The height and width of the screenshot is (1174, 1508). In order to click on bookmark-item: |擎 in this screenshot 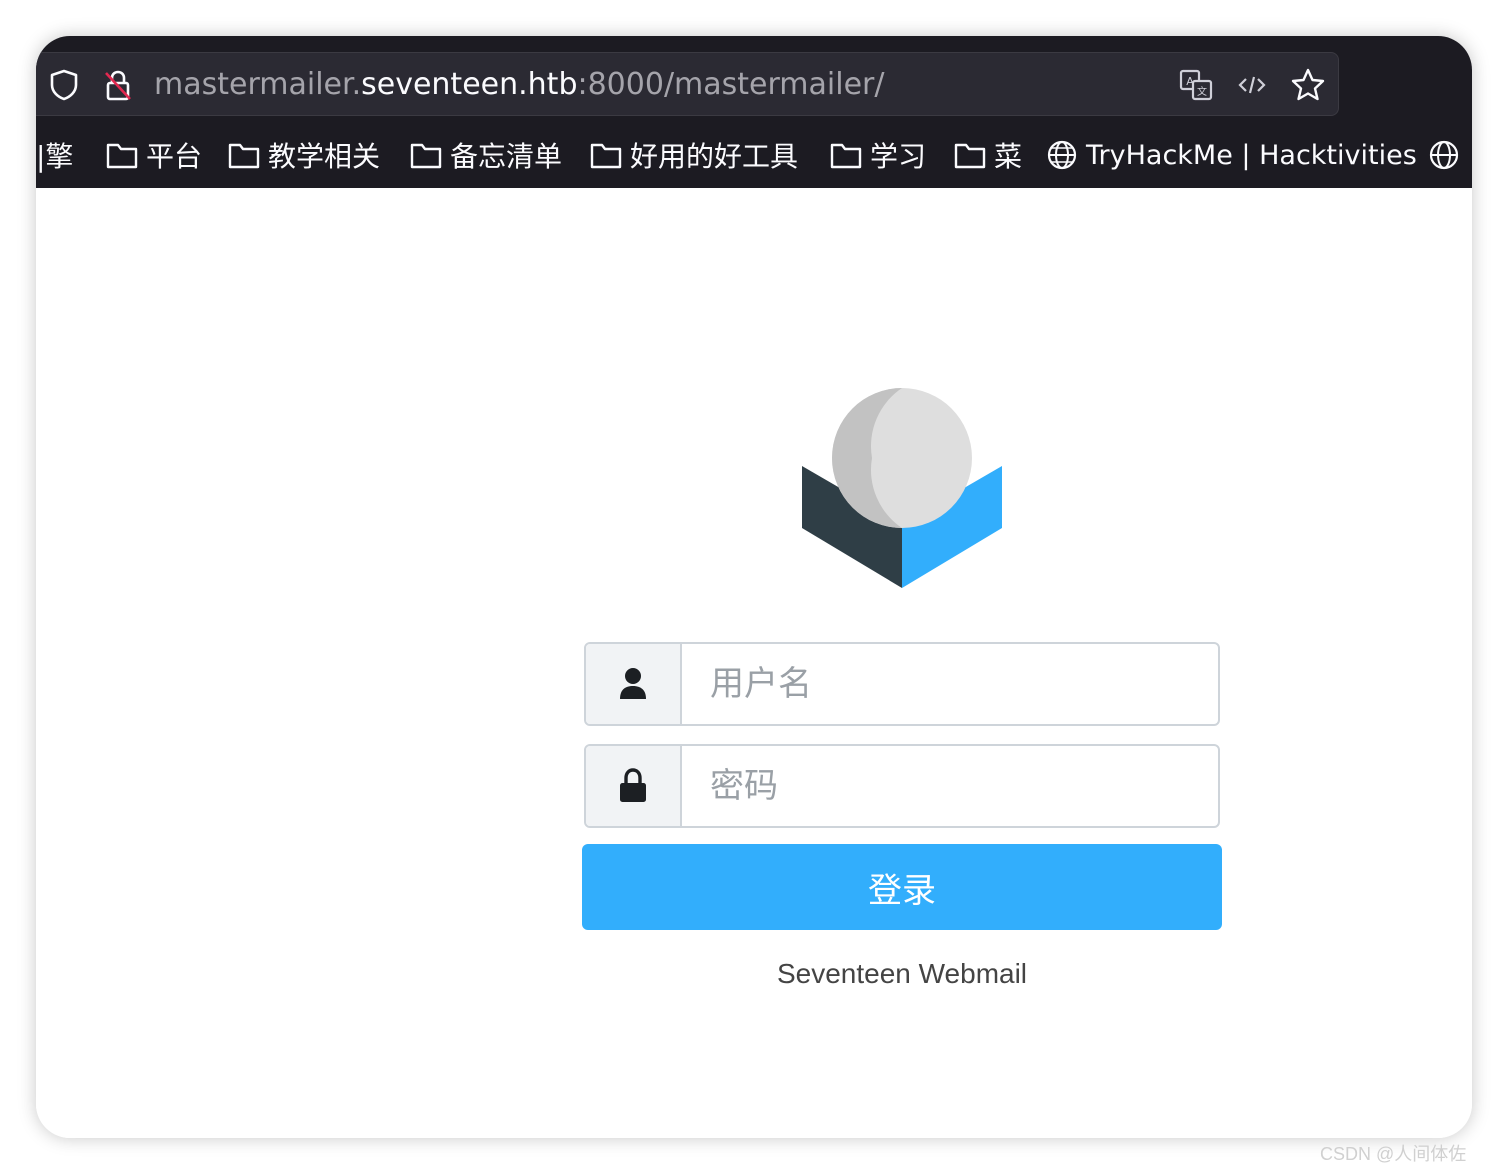, I will do `click(54, 155)`.